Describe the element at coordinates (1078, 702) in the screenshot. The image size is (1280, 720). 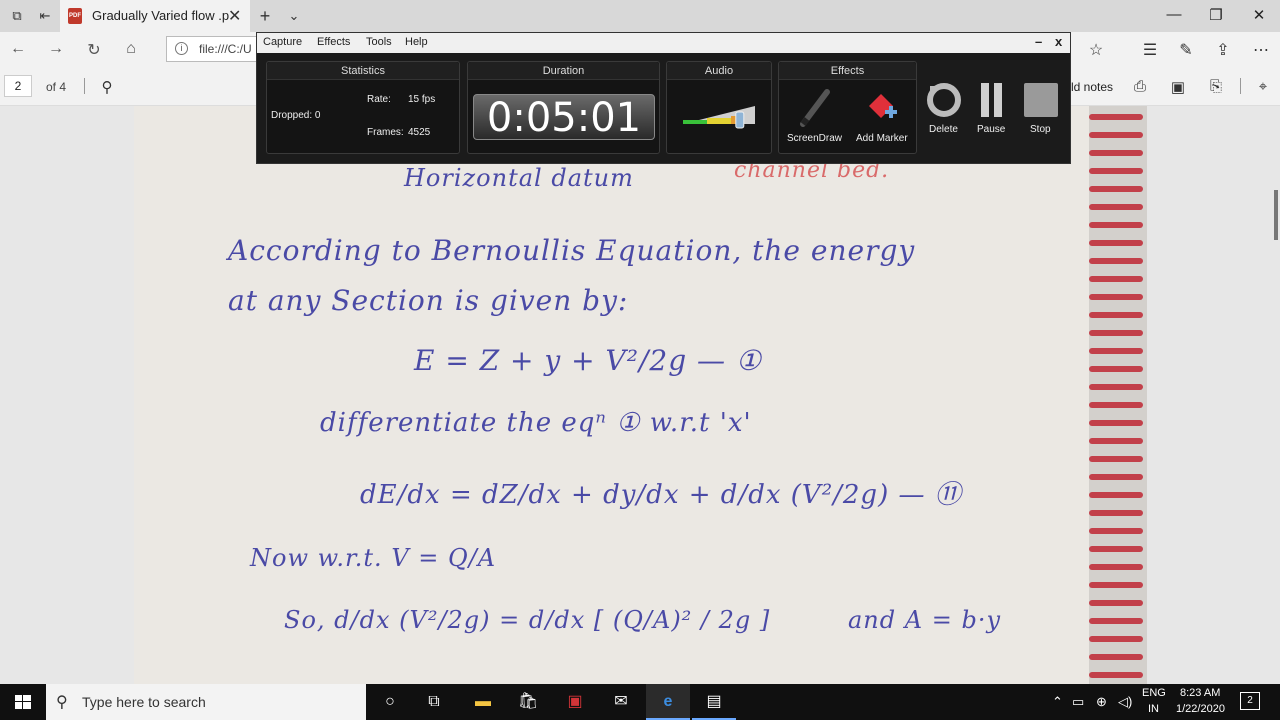
I see `battery-icon: ▭` at that location.